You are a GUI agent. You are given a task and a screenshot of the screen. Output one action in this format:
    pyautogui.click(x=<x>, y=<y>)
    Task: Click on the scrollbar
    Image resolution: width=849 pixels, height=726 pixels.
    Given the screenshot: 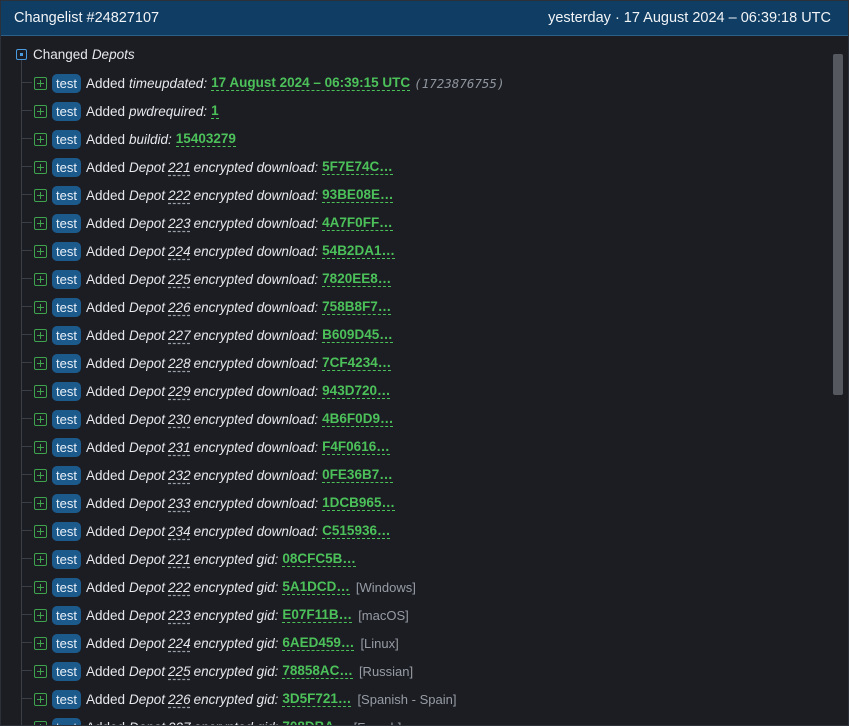 What is the action you would take?
    pyautogui.click(x=838, y=381)
    